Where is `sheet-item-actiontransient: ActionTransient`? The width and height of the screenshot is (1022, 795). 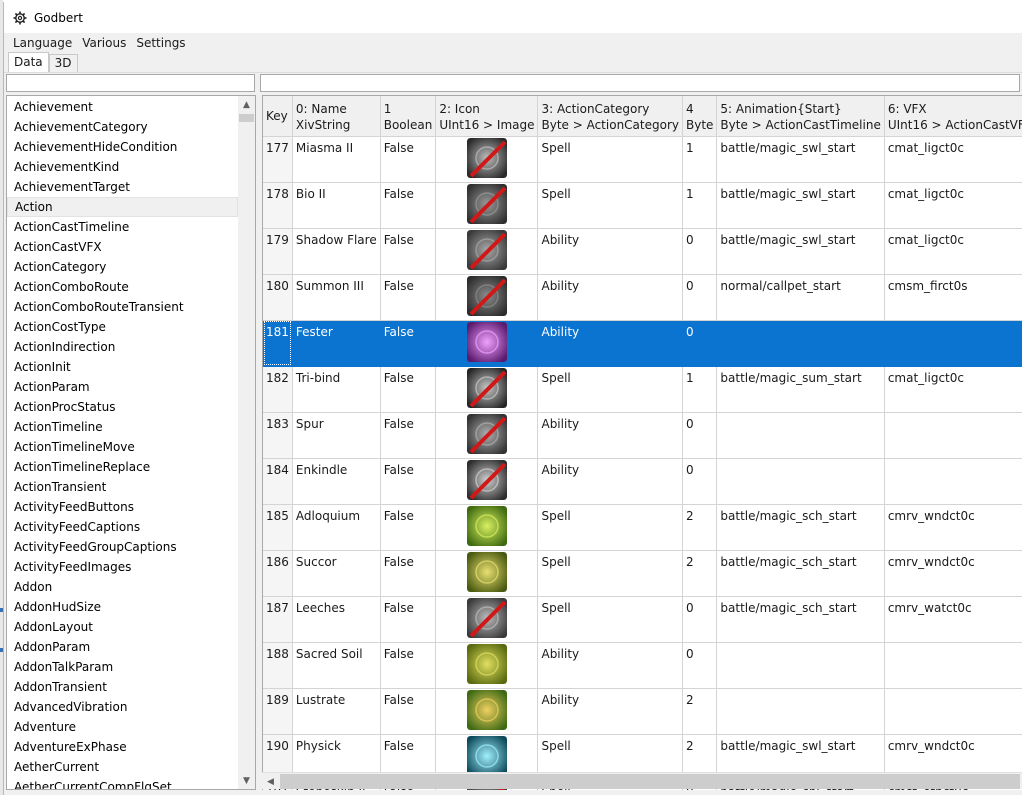
sheet-item-actiontransient: ActionTransient is located at coordinates (122, 487).